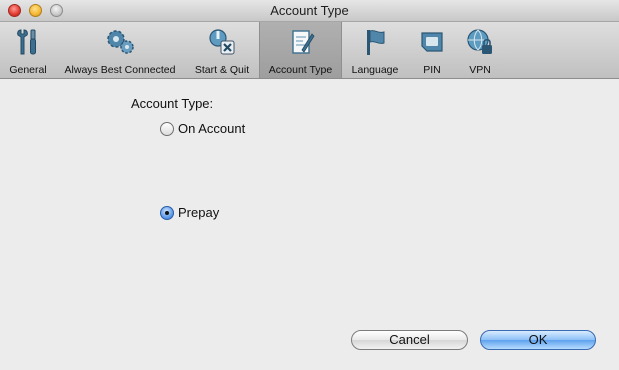  I want to click on toolbar-item-label: General, so click(28, 70).